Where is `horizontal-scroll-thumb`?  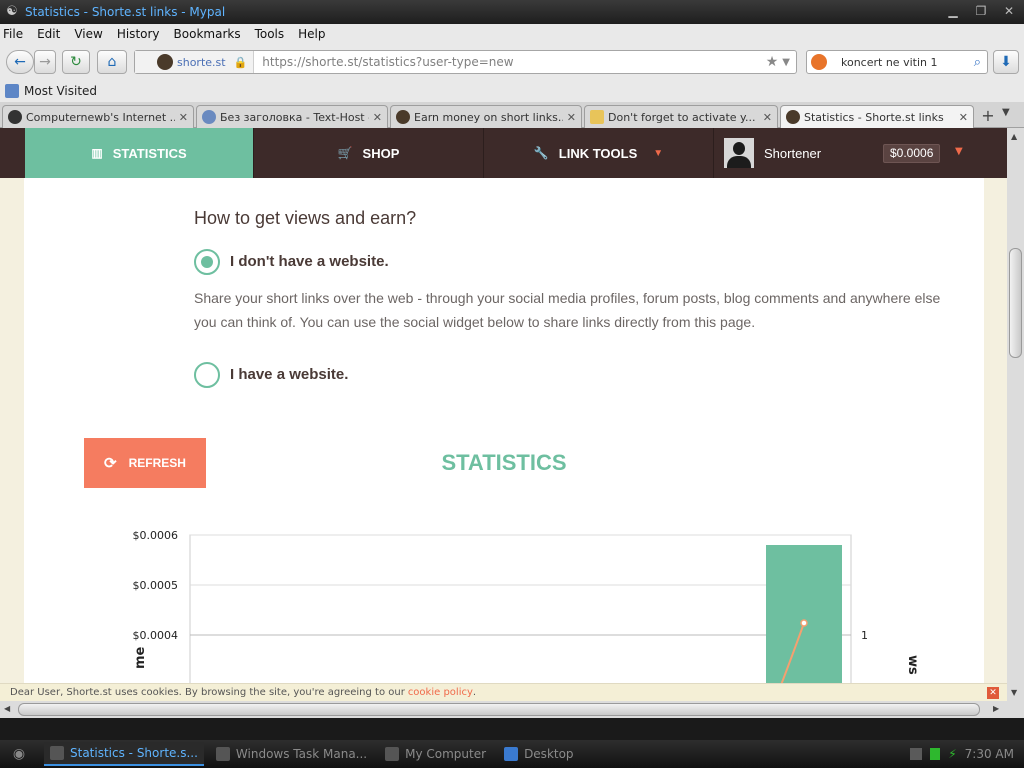 horizontal-scroll-thumb is located at coordinates (499, 709).